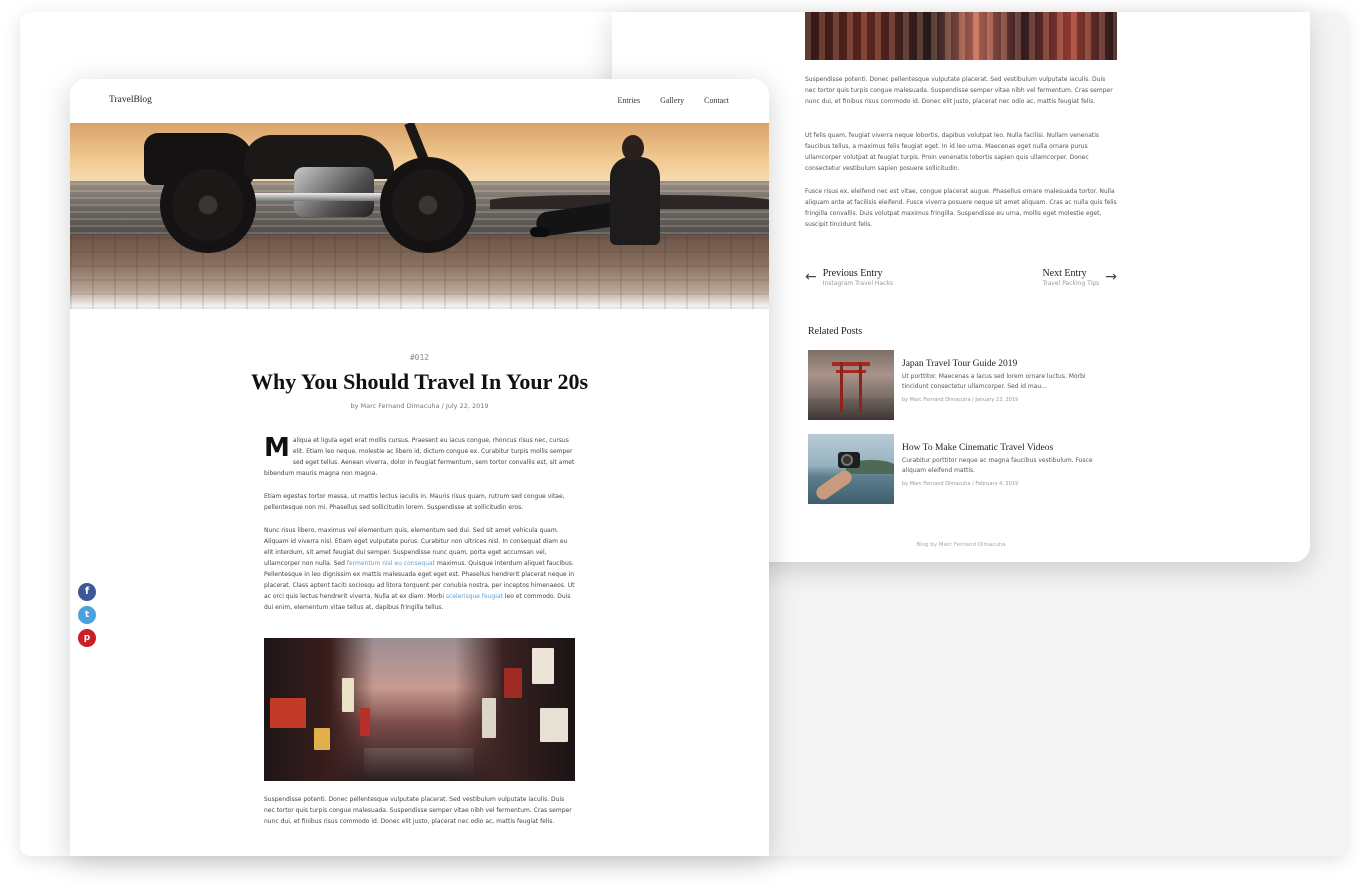  I want to click on next-entry-link: Next Entry Travel Packing Tips →, so click(1079, 278).